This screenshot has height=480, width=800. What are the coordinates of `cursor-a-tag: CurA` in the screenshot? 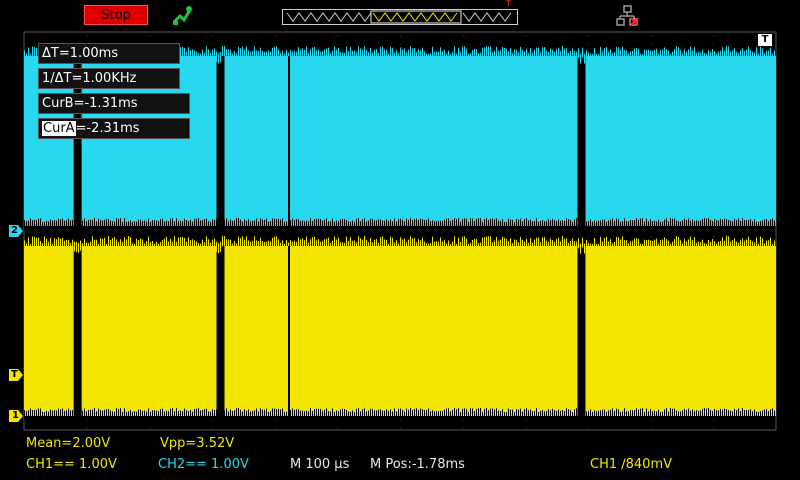 It's located at (59, 128).